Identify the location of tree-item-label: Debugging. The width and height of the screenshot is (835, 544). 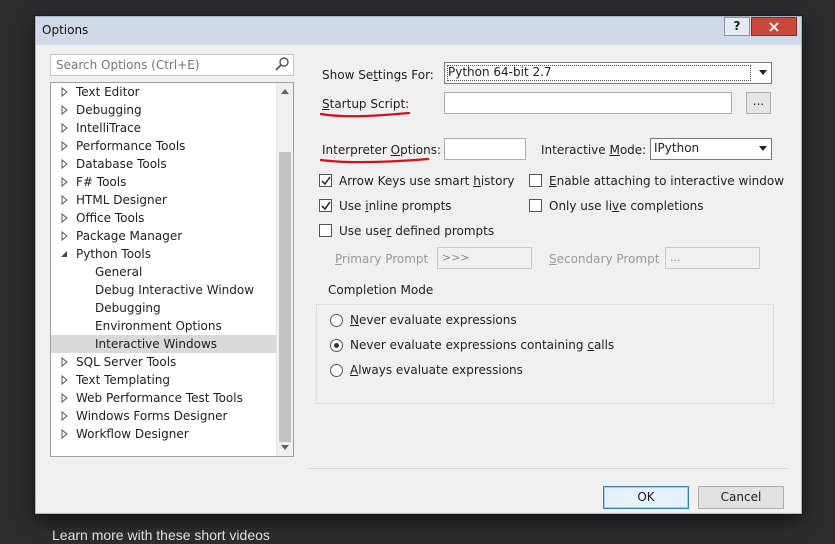
(109, 110).